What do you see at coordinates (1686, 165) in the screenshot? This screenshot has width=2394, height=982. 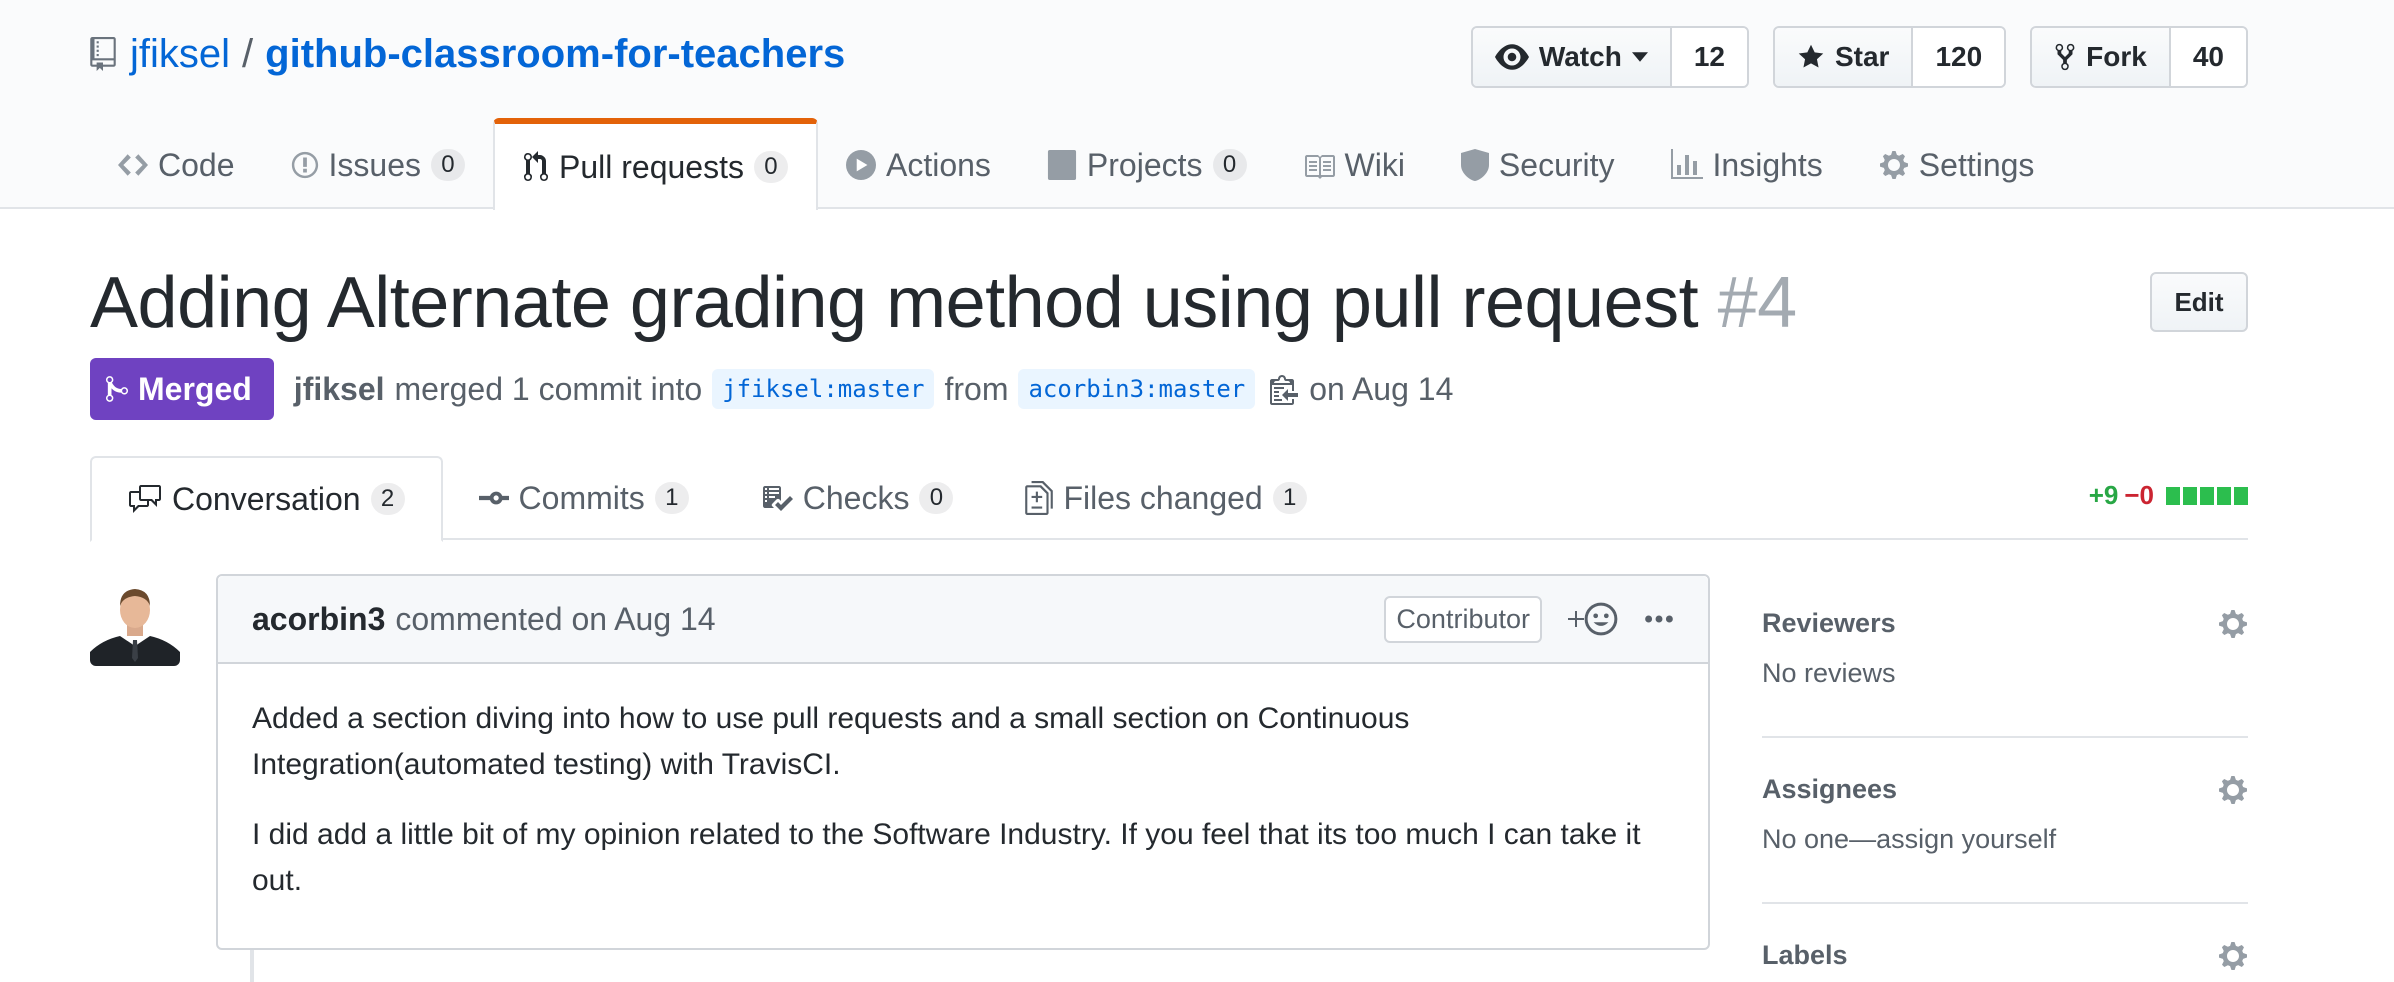 I see `graph-icon` at bounding box center [1686, 165].